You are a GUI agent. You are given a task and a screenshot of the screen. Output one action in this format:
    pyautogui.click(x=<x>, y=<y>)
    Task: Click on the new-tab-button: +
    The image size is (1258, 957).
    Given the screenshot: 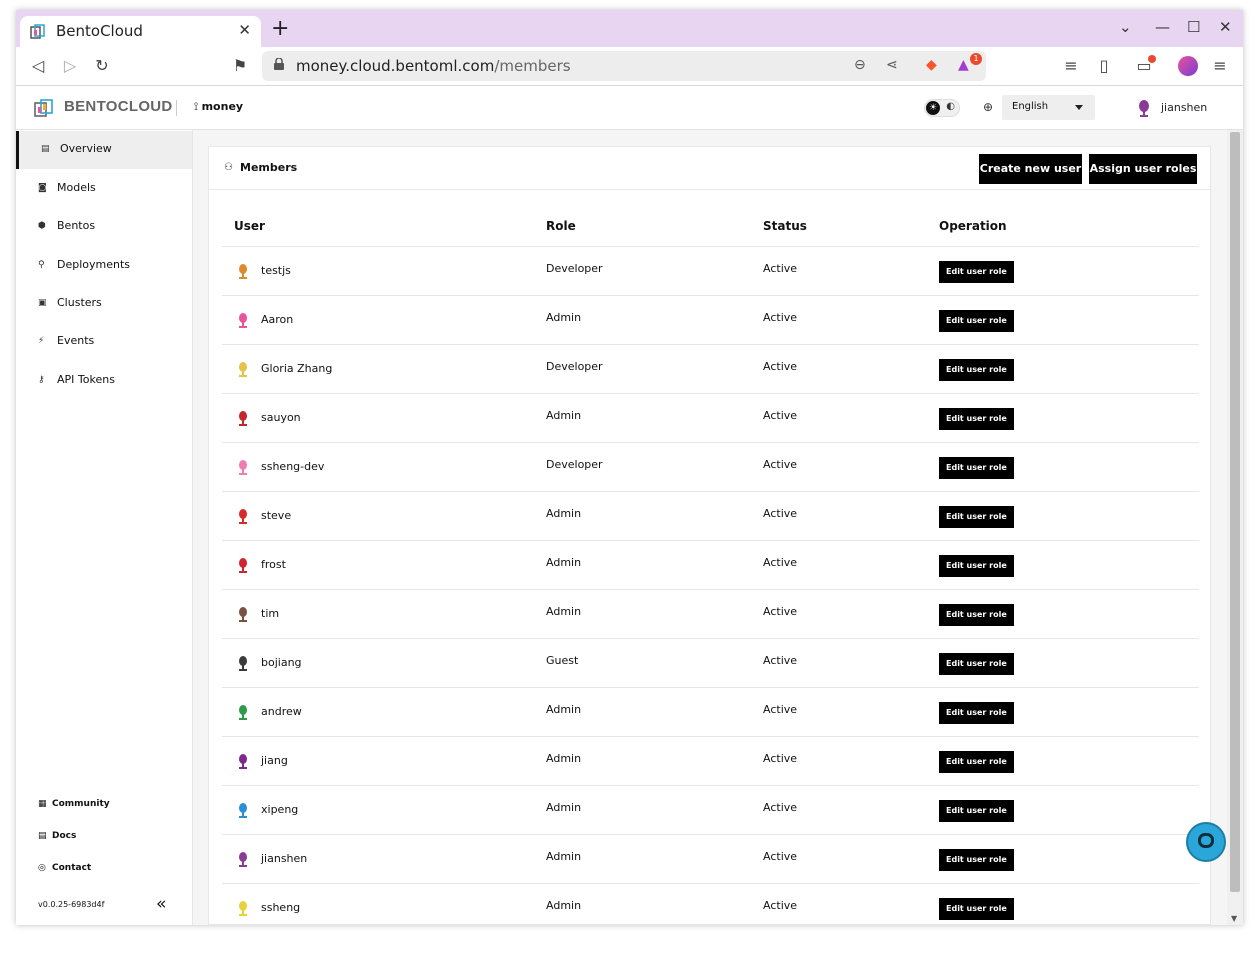 What is the action you would take?
    pyautogui.click(x=280, y=29)
    